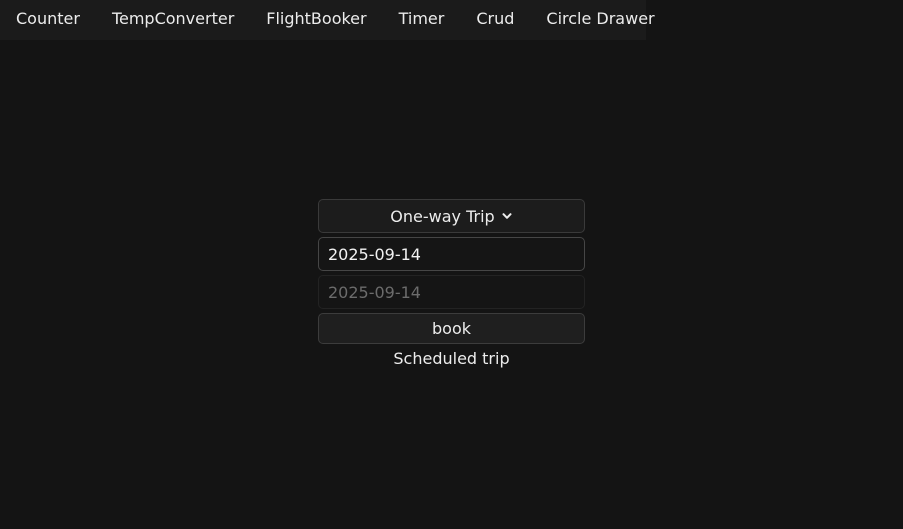 The height and width of the screenshot is (529, 903). I want to click on chevron-down-icon, so click(507, 216).